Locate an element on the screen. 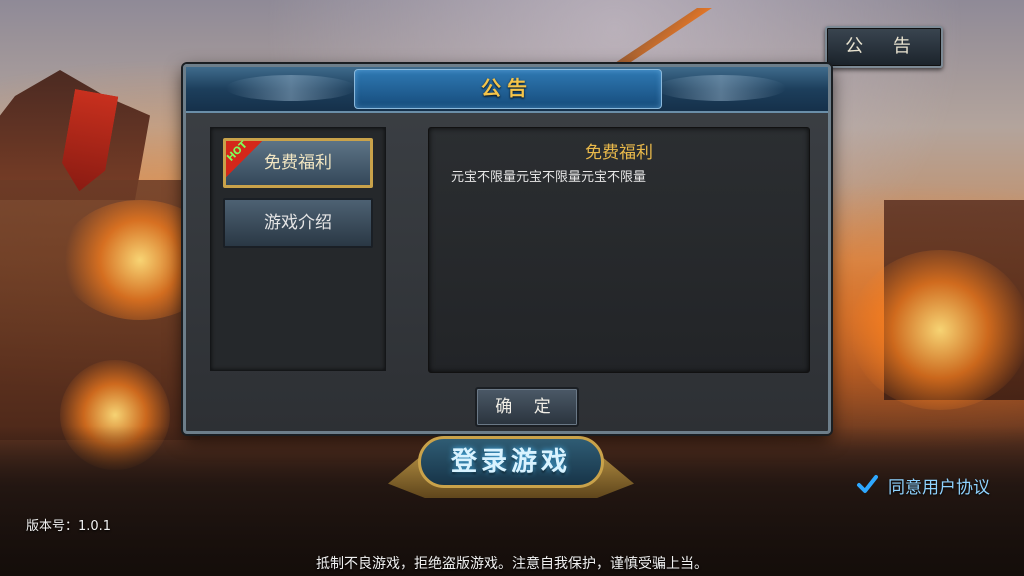 This screenshot has height=576, width=1024. tab-label: 免费福利 is located at coordinates (298, 163).